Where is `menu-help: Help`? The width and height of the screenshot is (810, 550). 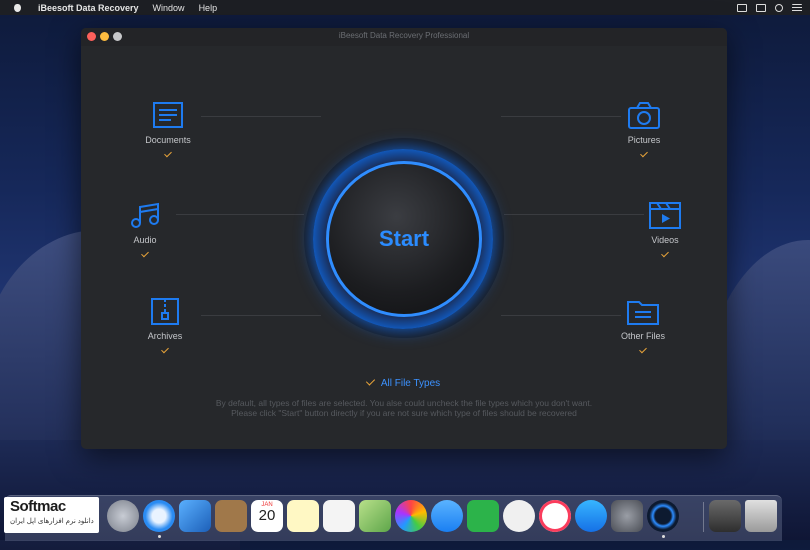 menu-help: Help is located at coordinates (208, 8).